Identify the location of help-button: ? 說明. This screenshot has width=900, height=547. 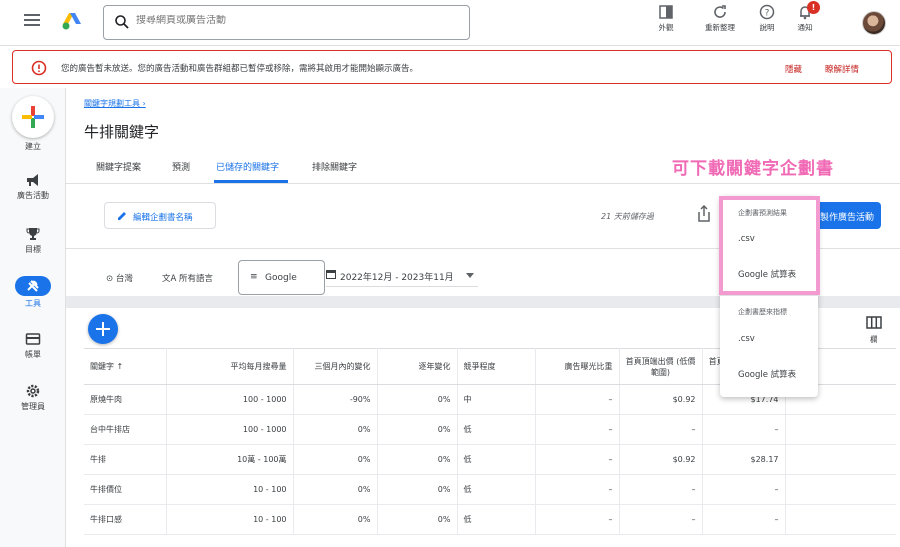
(767, 23).